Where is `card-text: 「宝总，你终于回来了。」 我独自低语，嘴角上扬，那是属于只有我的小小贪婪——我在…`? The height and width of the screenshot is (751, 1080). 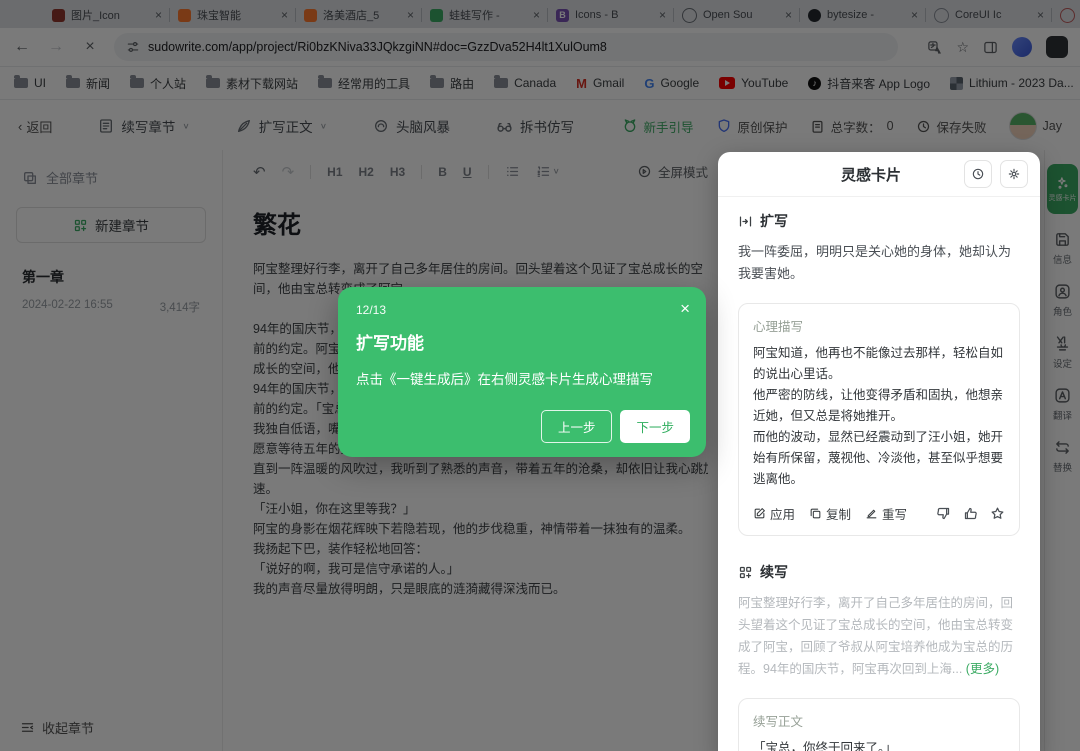
card-text: 「宝总，你终于回来了。」 我独自低语，嘴角上扬，那是属于只有我的小小贪婪——我在… is located at coordinates (825, 746).